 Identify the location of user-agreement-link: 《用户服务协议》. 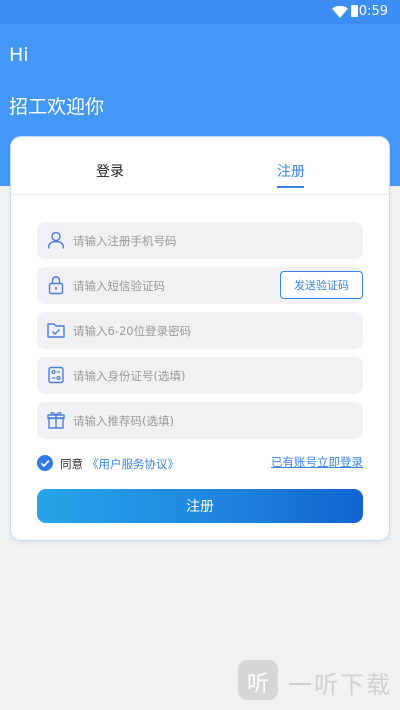
(133, 464).